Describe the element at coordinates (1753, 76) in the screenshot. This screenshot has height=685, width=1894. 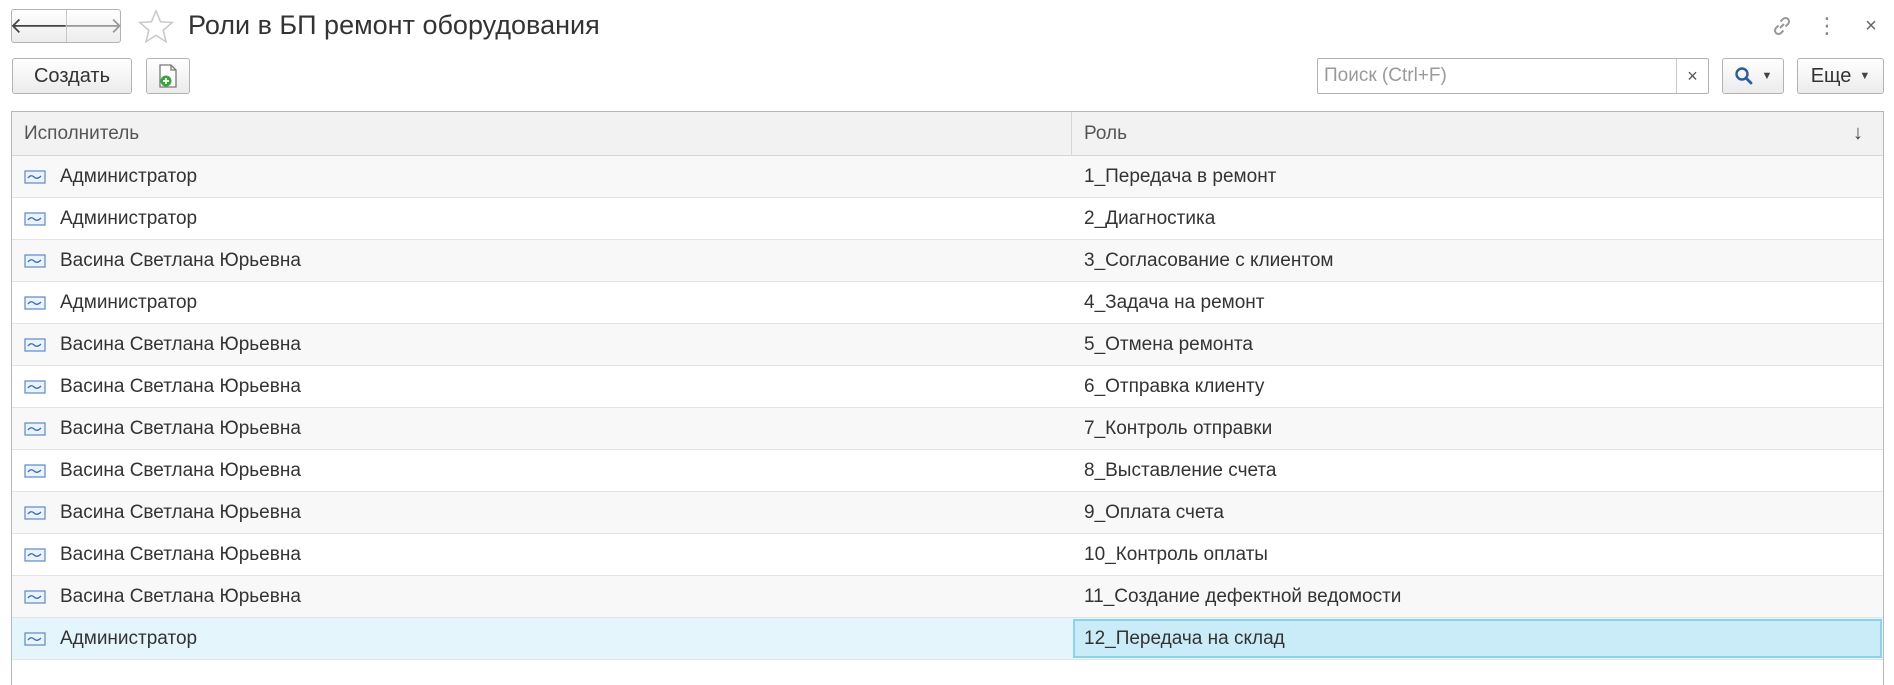
I see `search-button: ▼` at that location.